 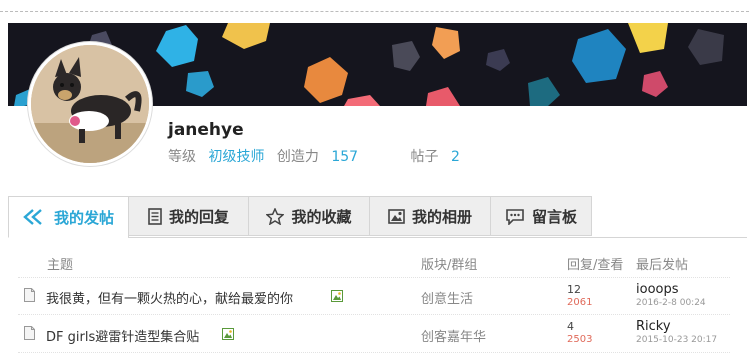 What do you see at coordinates (275, 216) in the screenshot?
I see `star-icon` at bounding box center [275, 216].